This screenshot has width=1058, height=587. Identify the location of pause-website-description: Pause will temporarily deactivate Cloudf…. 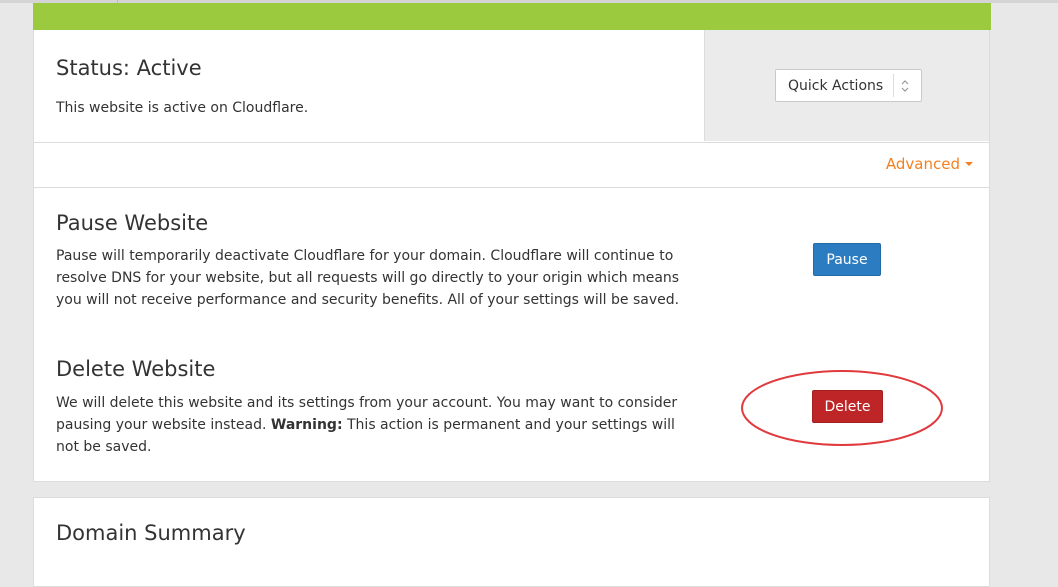
(368, 278).